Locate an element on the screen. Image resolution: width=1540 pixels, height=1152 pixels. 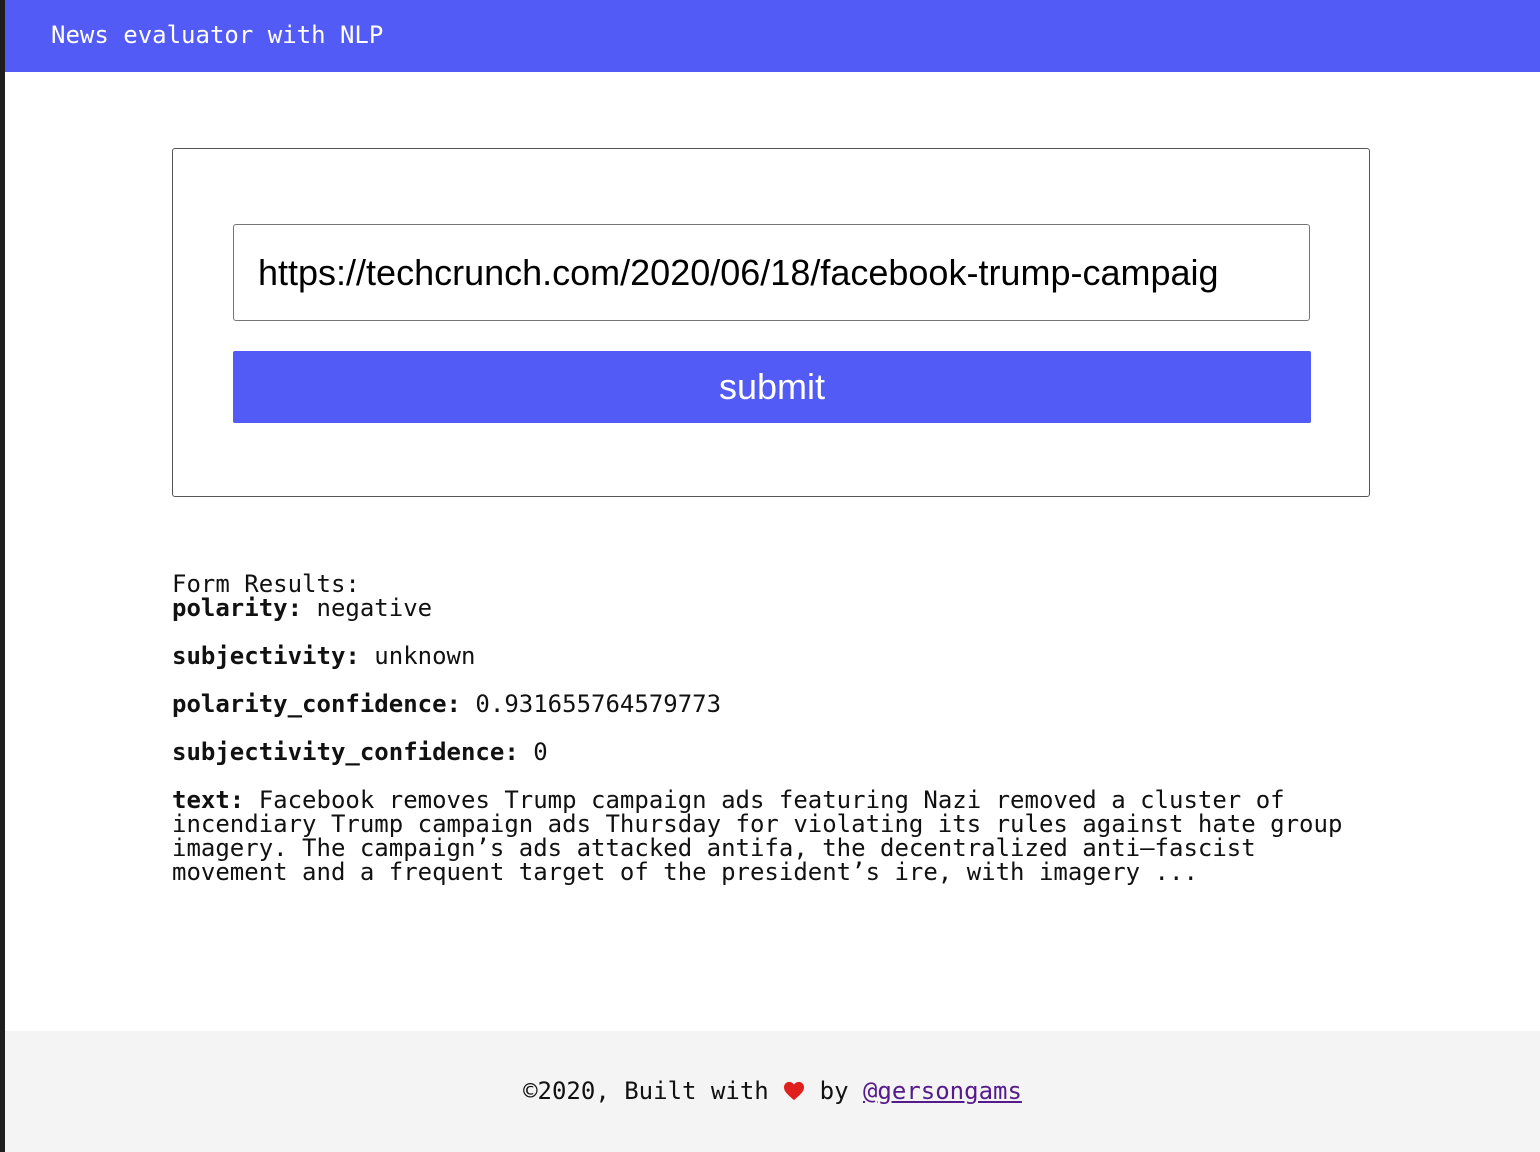
footer-credit: ©2020, Built with by @gersongams is located at coordinates (772, 1091).